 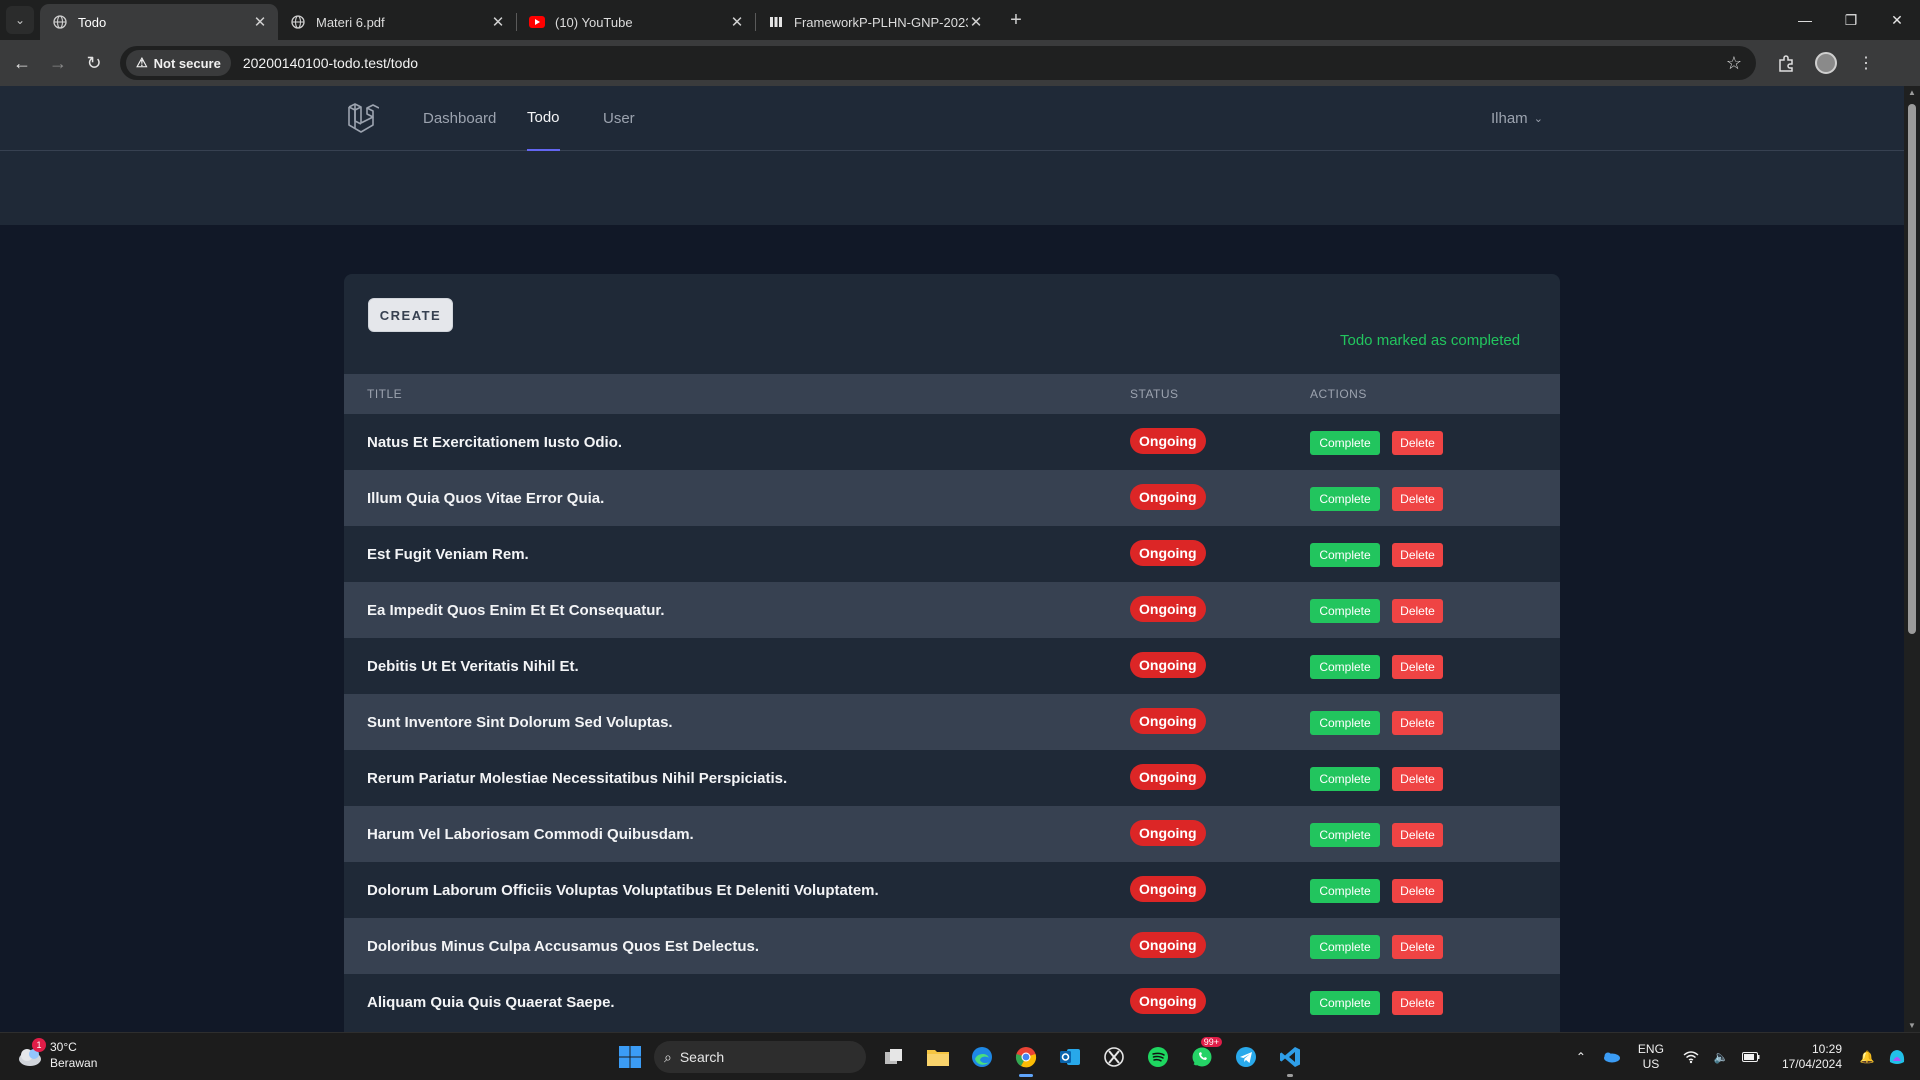 I want to click on profile-avatar, so click(x=1826, y=63).